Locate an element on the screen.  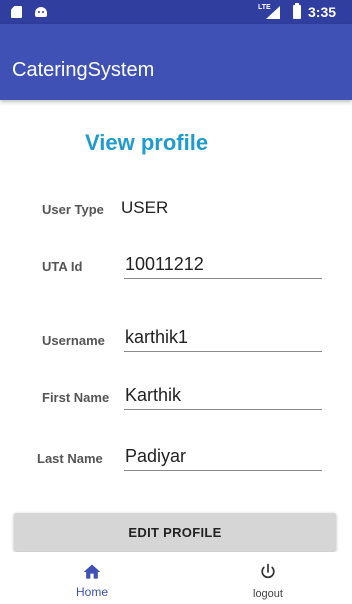
user-type-label: User Type is located at coordinates (73, 209).